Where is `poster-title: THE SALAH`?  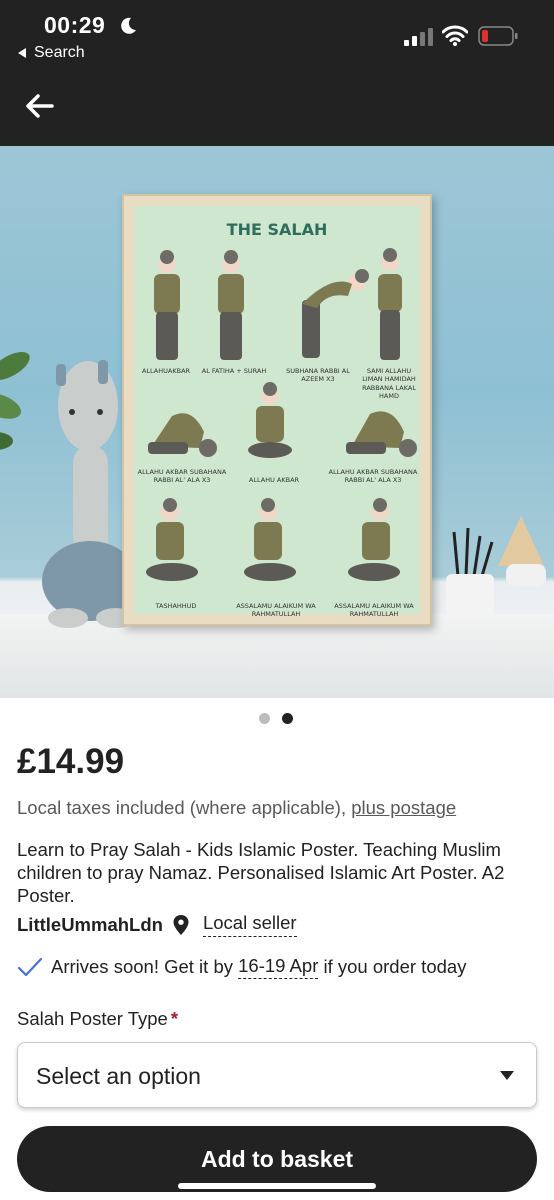
poster-title: THE SALAH is located at coordinates (277, 229).